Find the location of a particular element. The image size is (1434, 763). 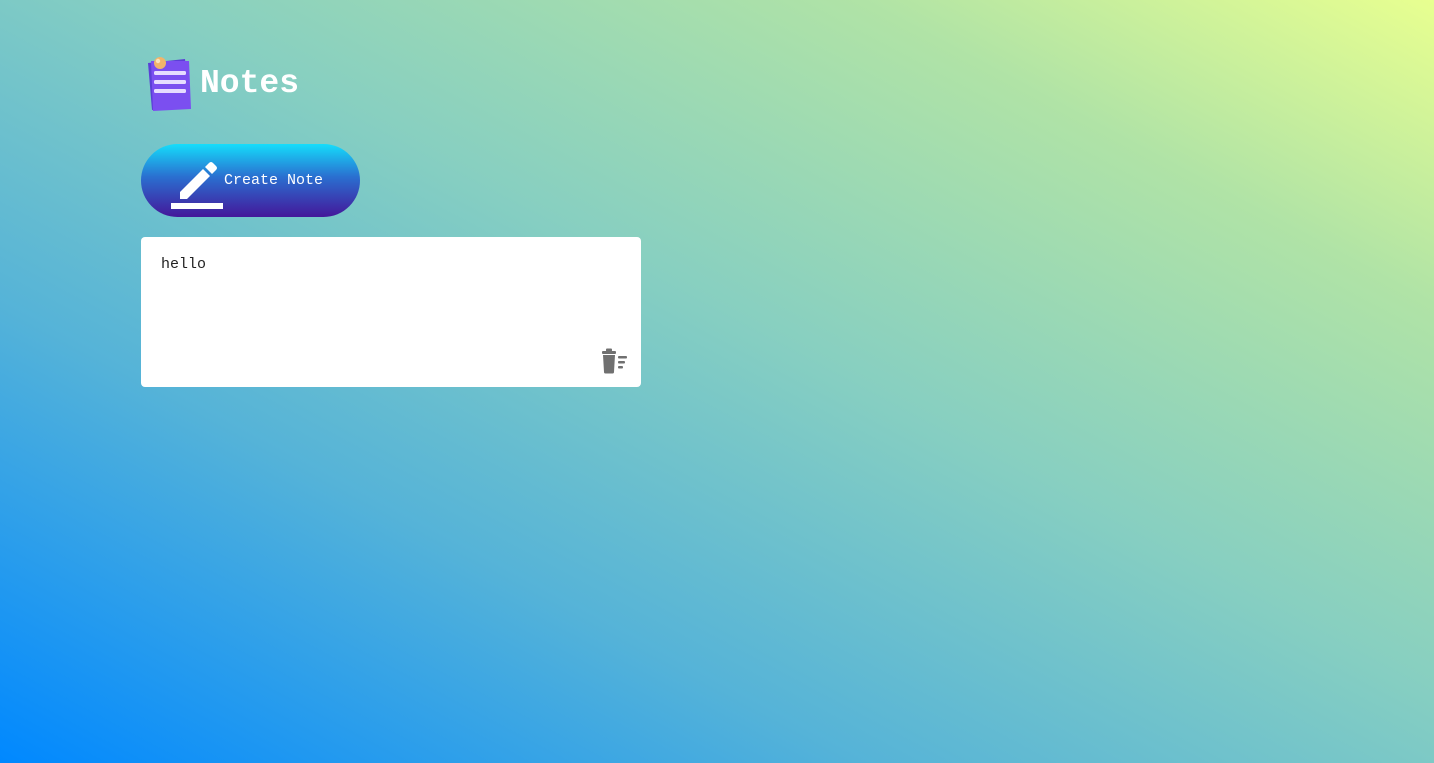

note-card: hello is located at coordinates (391, 312).